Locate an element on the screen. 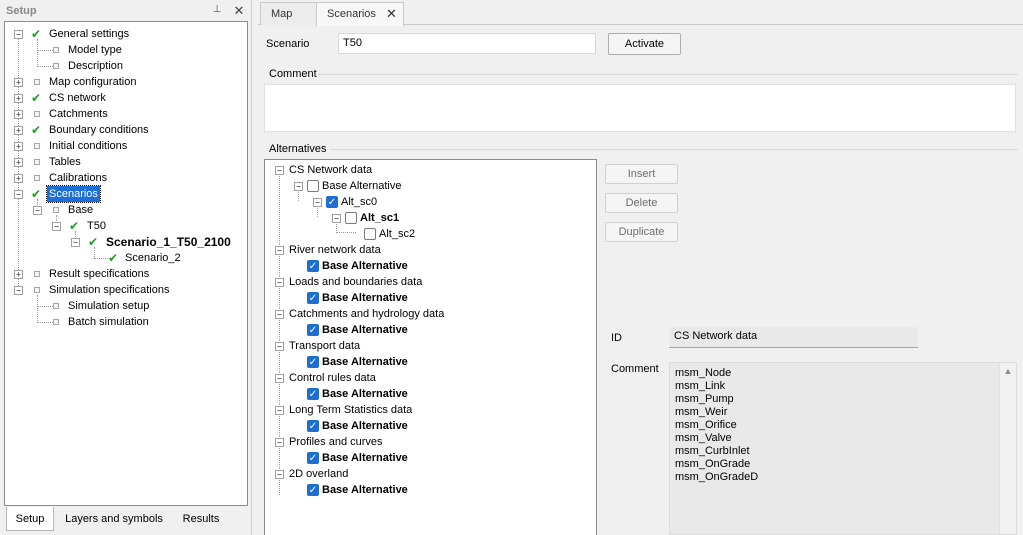  vertical-scrollbar: ▲ is located at coordinates (1007, 448).